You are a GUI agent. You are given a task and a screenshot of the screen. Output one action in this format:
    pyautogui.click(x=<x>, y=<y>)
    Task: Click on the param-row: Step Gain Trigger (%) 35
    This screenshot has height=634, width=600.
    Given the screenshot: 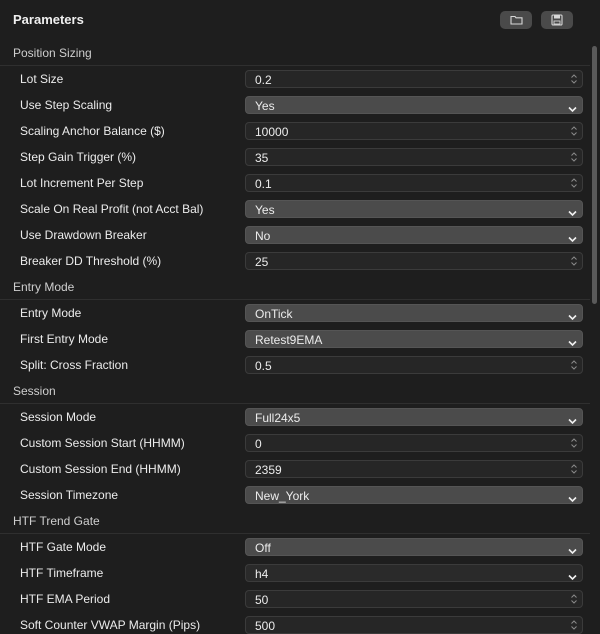 What is the action you would take?
    pyautogui.click(x=295, y=157)
    